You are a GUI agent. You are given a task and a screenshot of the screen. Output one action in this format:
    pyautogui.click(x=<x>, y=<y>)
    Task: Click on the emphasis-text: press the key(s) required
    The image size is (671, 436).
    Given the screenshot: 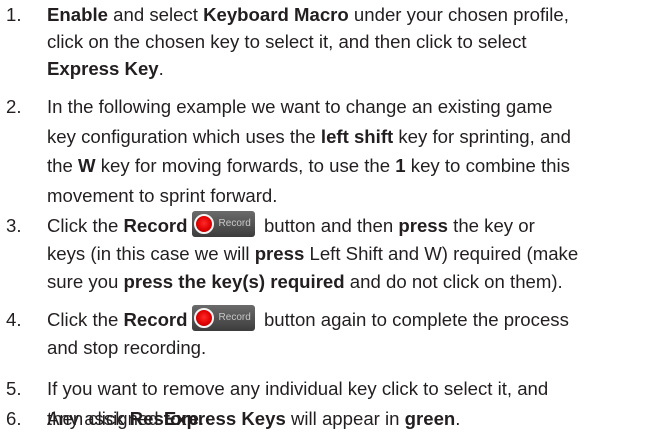 What is the action you would take?
    pyautogui.click(x=234, y=281)
    